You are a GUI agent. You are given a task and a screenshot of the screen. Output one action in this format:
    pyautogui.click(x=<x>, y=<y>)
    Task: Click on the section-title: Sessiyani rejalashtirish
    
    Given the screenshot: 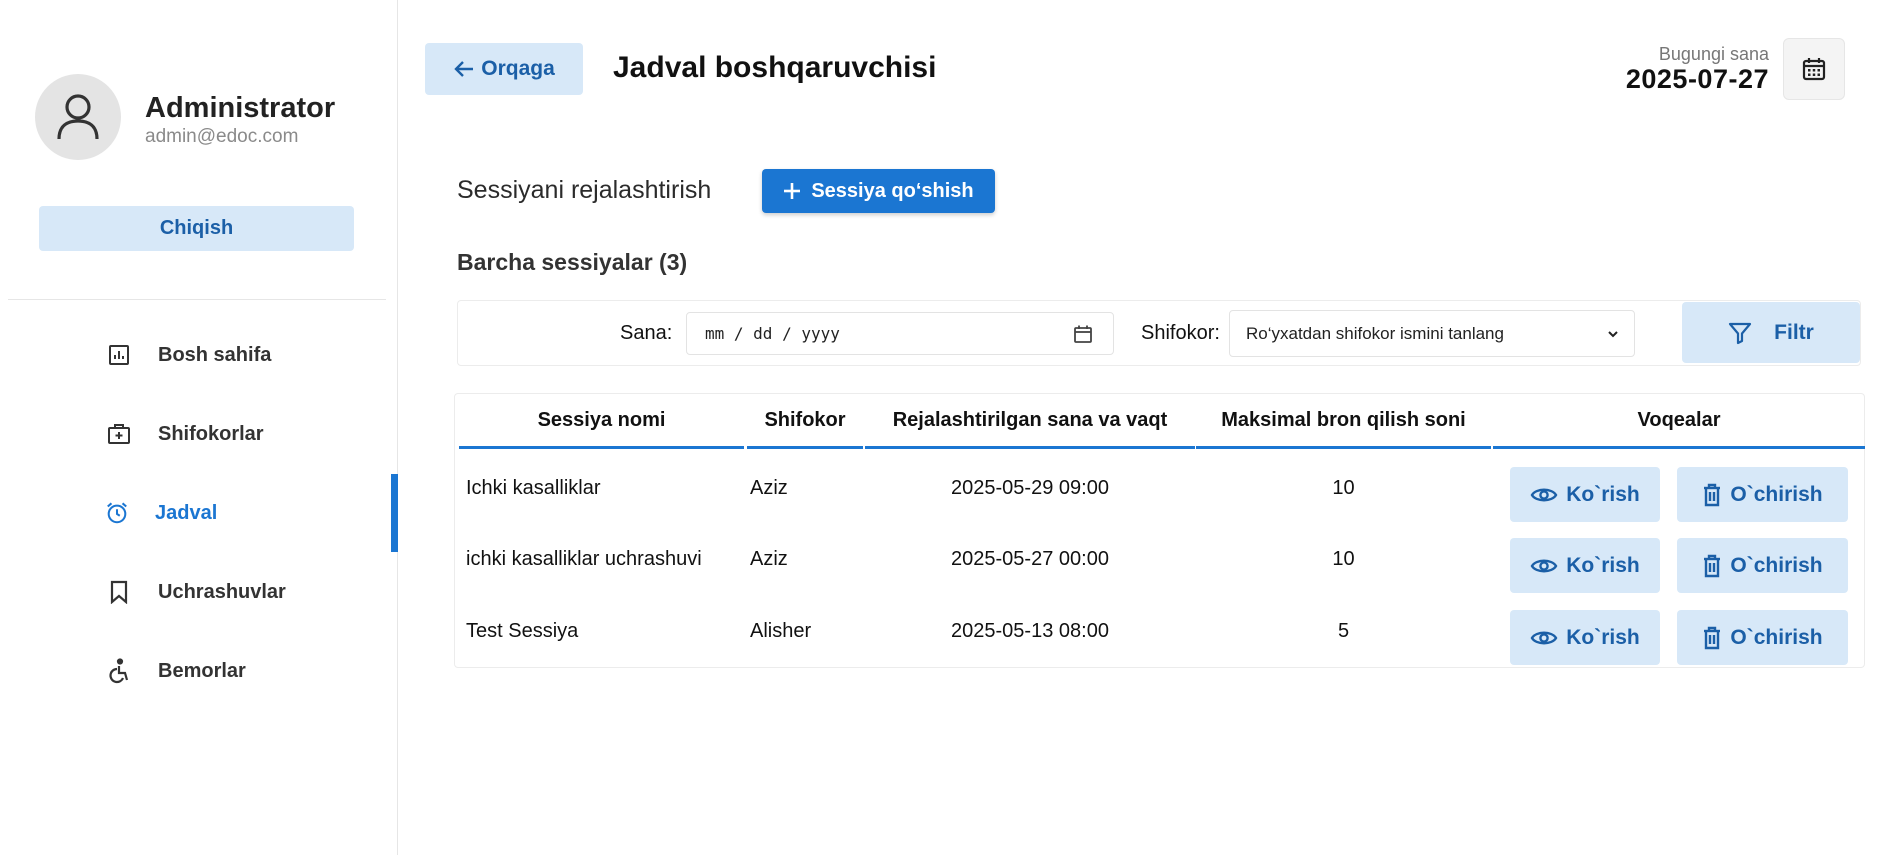 What is the action you would take?
    pyautogui.click(x=584, y=190)
    